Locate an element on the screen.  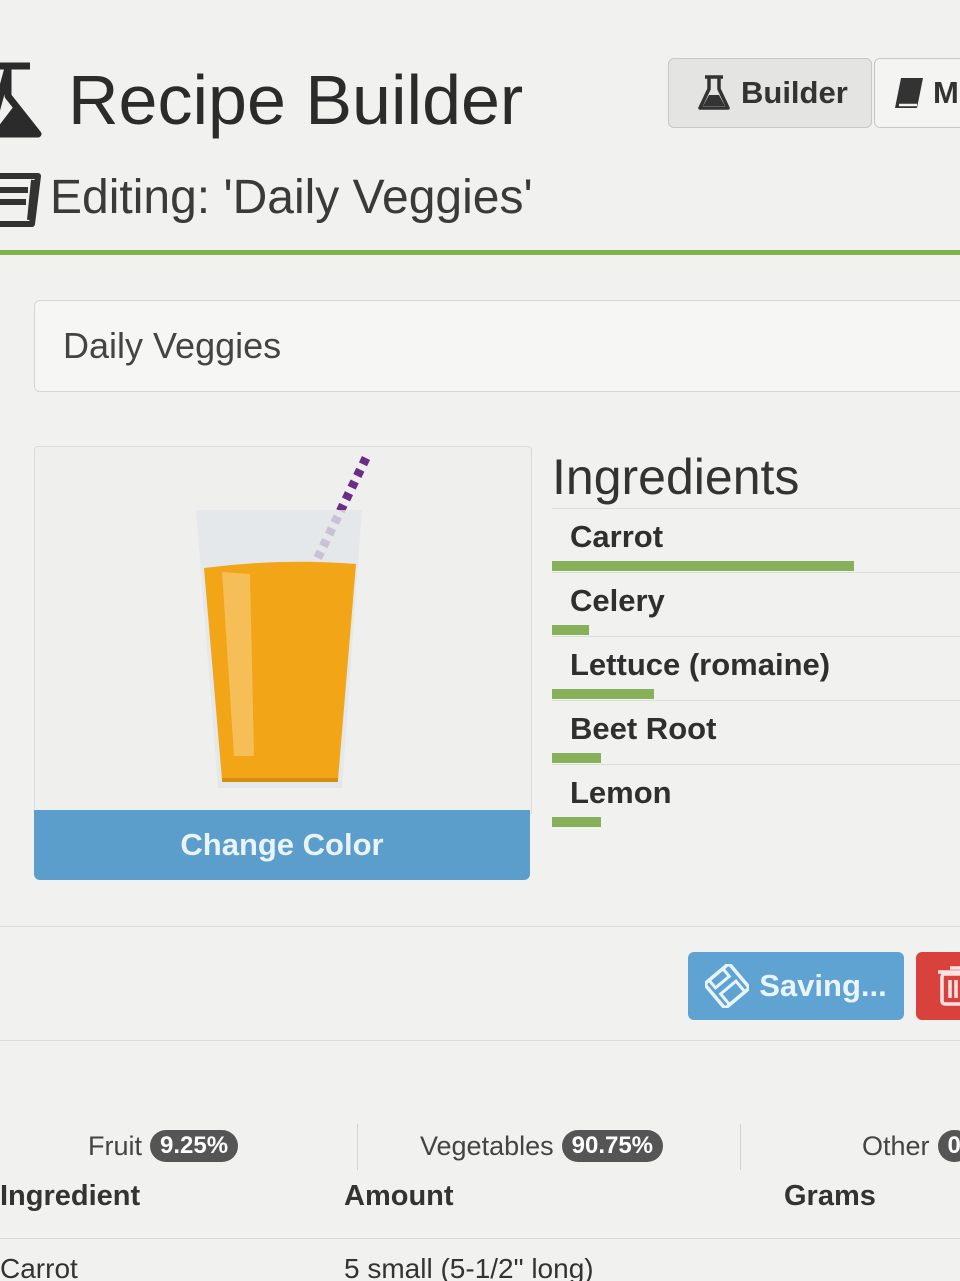
drink-glass-illustration is located at coordinates (280, 627).